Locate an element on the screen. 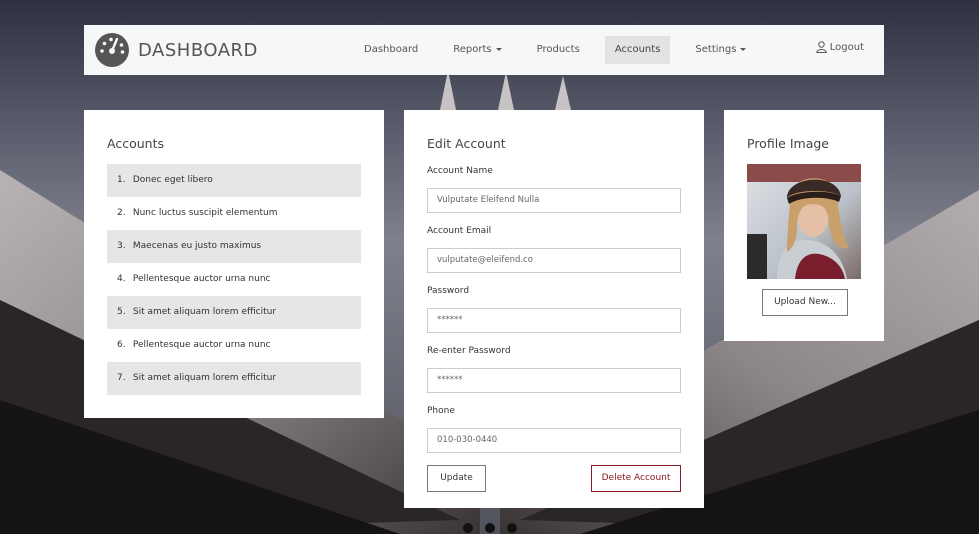  reenter-password-input: ****** is located at coordinates (554, 380).